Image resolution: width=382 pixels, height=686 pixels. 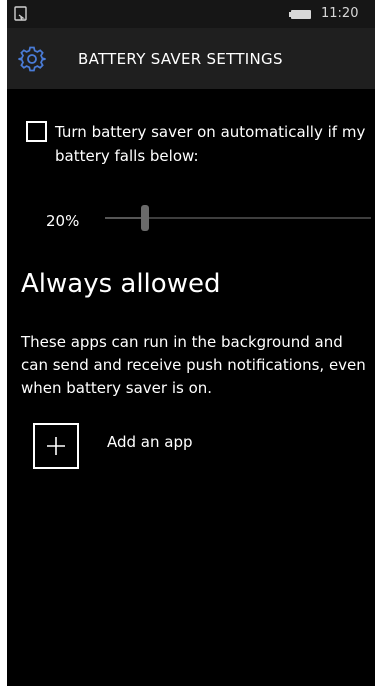 What do you see at coordinates (340, 13) in the screenshot?
I see `status-time: 11:20` at bounding box center [340, 13].